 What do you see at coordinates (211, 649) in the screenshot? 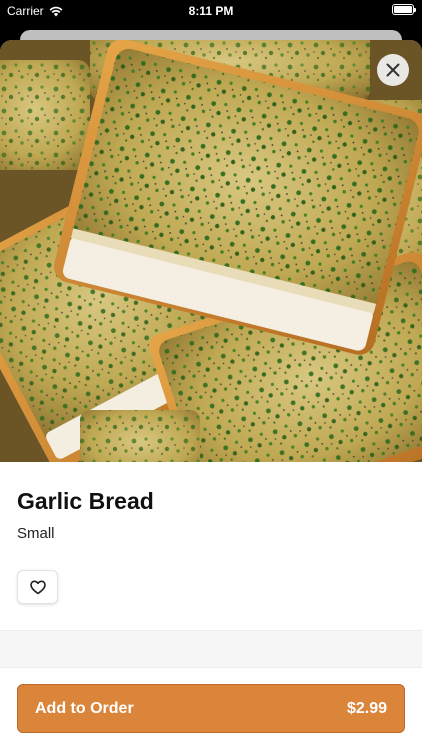
I see `section-divider` at bounding box center [211, 649].